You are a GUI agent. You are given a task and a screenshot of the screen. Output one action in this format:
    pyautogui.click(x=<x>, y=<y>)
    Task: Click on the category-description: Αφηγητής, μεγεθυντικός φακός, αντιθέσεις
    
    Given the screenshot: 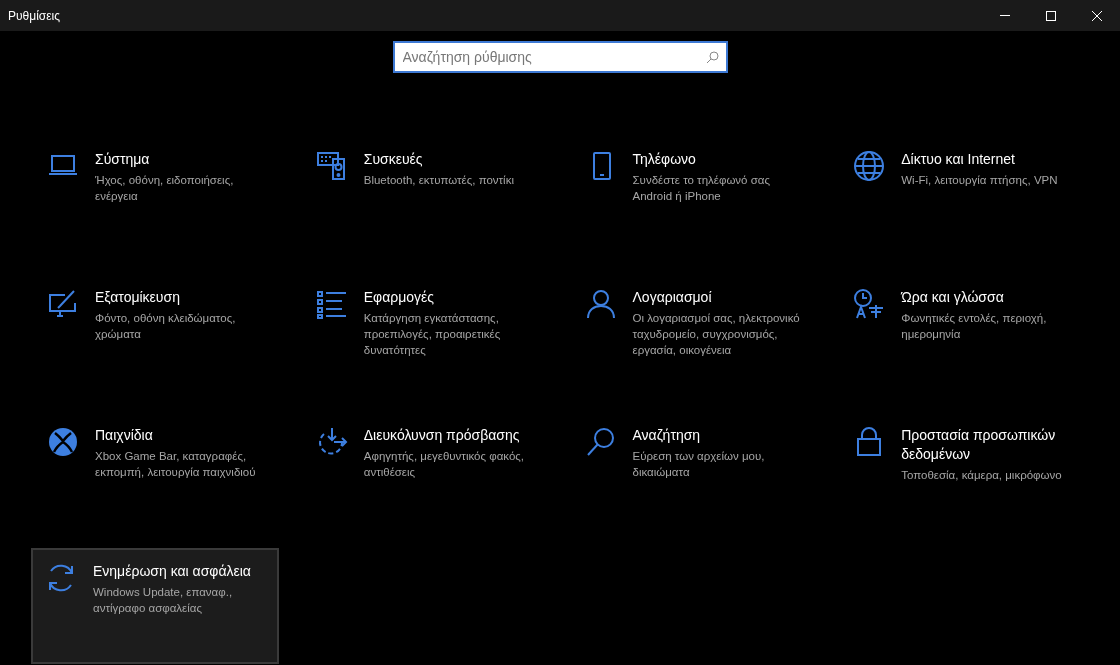 What is the action you would take?
    pyautogui.click(x=444, y=464)
    